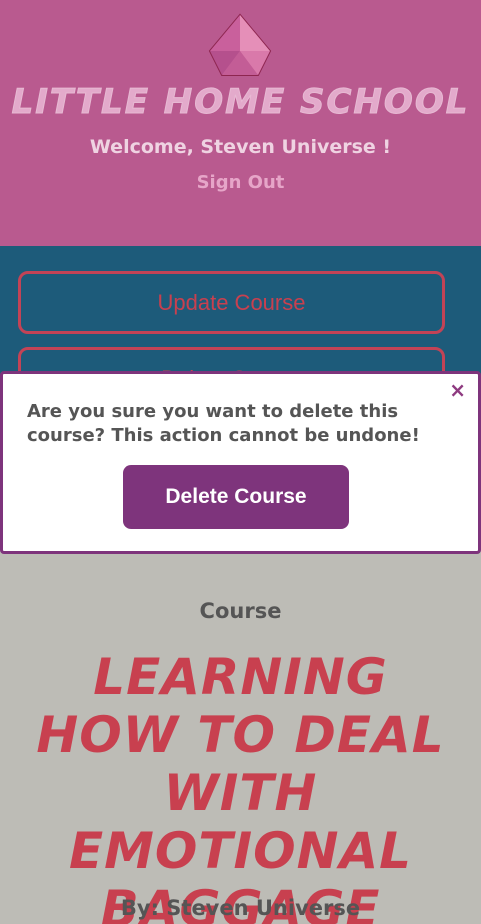 The width and height of the screenshot is (481, 924). I want to click on close-icon: ×, so click(457, 390).